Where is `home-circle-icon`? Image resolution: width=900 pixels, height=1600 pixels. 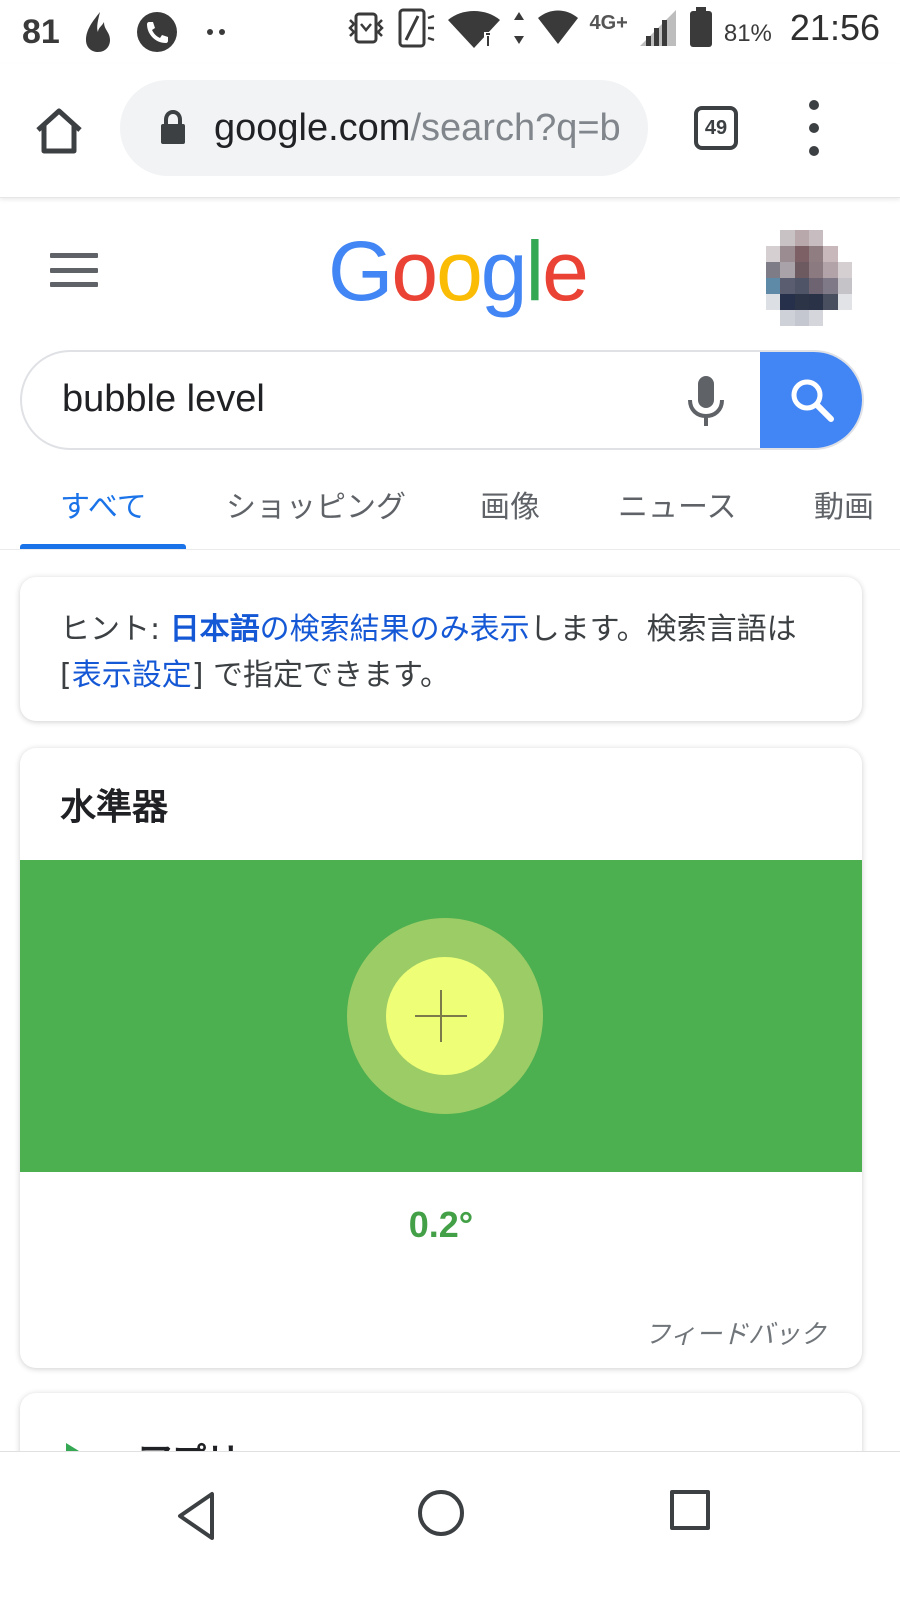 home-circle-icon is located at coordinates (441, 1513).